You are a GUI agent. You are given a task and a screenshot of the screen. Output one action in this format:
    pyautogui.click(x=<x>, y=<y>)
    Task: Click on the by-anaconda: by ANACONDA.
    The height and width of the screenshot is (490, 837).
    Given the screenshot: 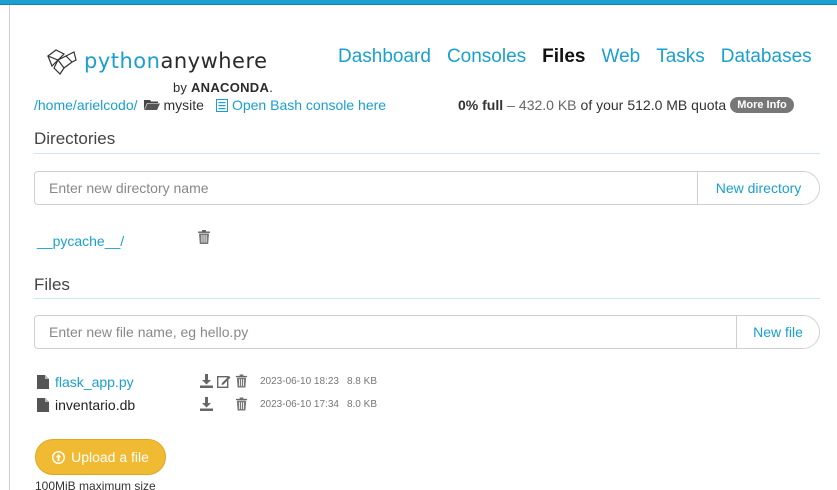 What is the action you would take?
    pyautogui.click(x=223, y=87)
    